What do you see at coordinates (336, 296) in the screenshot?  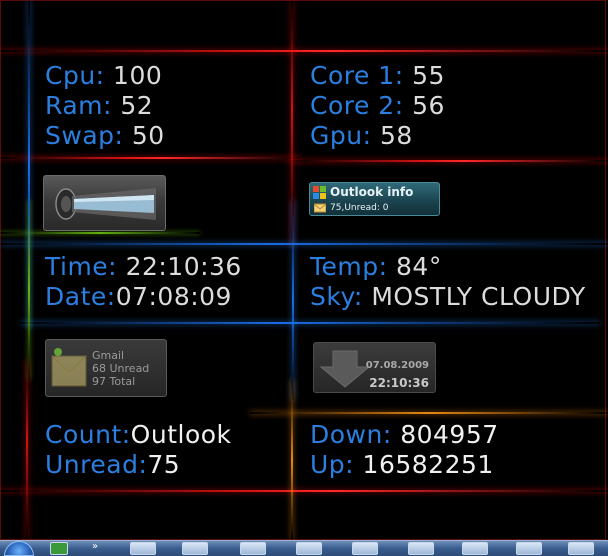 I see `sky-label: Sky:` at bounding box center [336, 296].